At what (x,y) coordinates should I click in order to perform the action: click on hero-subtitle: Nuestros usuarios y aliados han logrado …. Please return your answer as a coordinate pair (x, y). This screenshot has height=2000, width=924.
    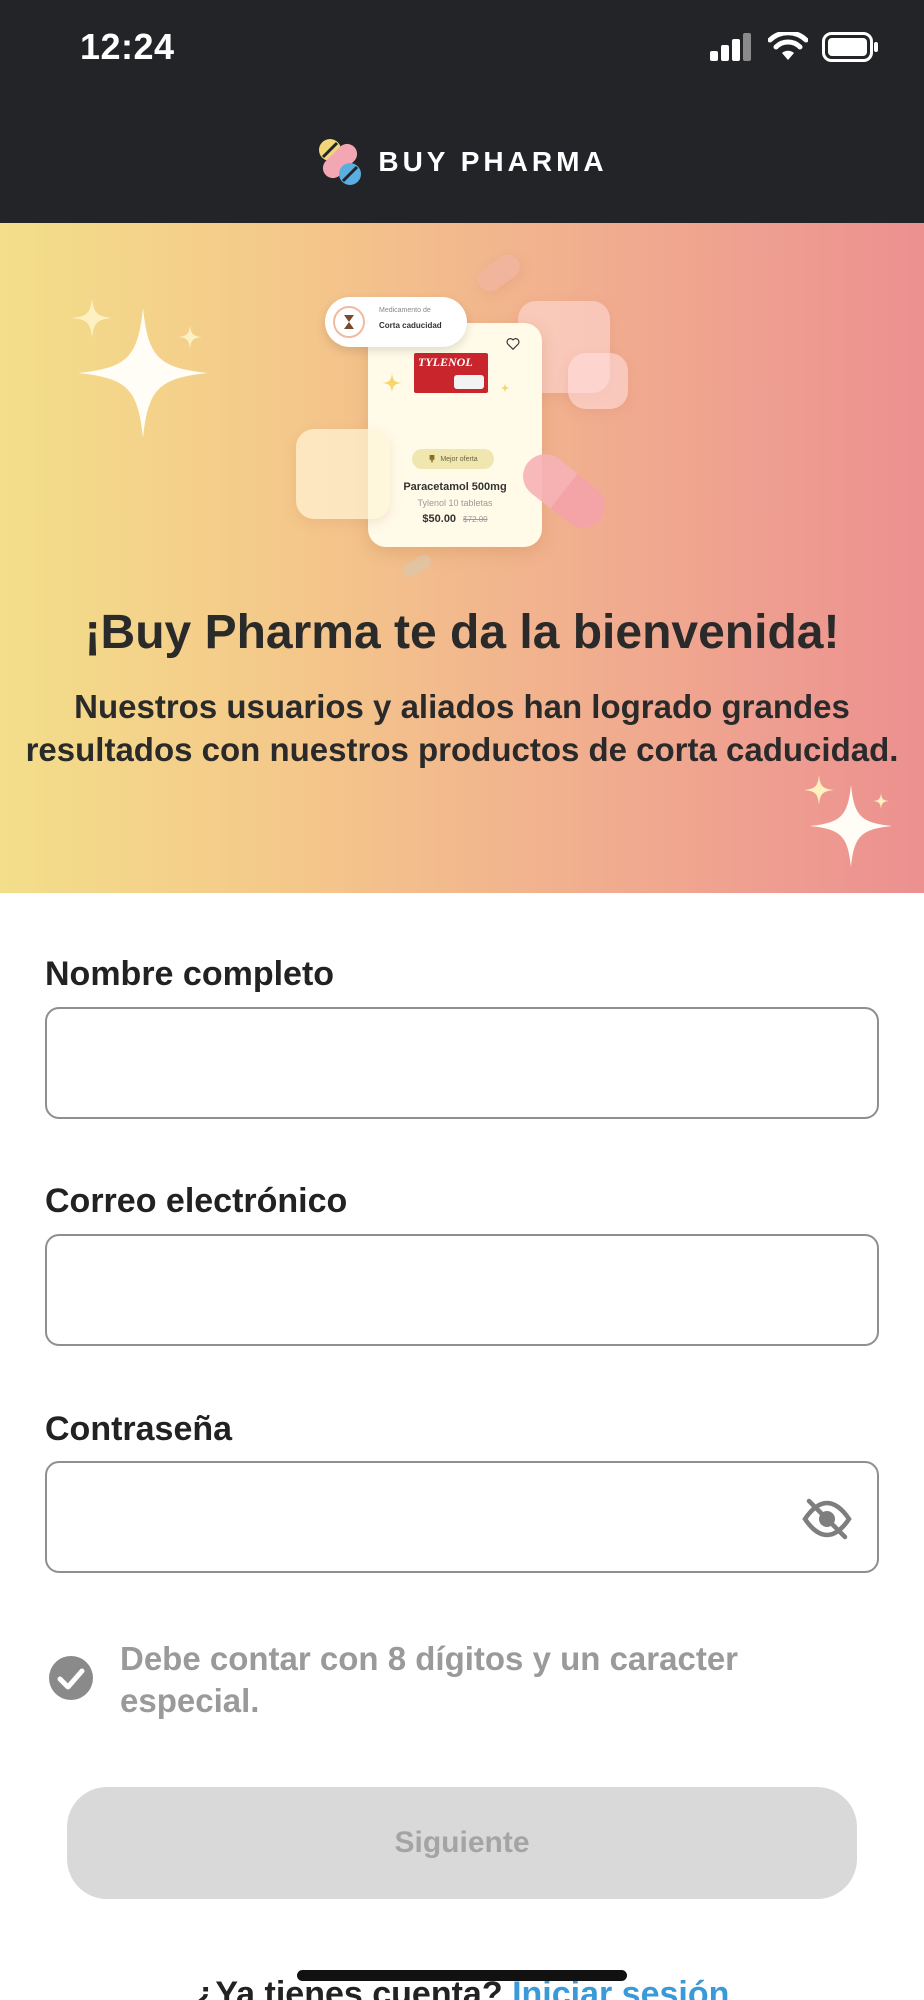
    Looking at the image, I should click on (462, 728).